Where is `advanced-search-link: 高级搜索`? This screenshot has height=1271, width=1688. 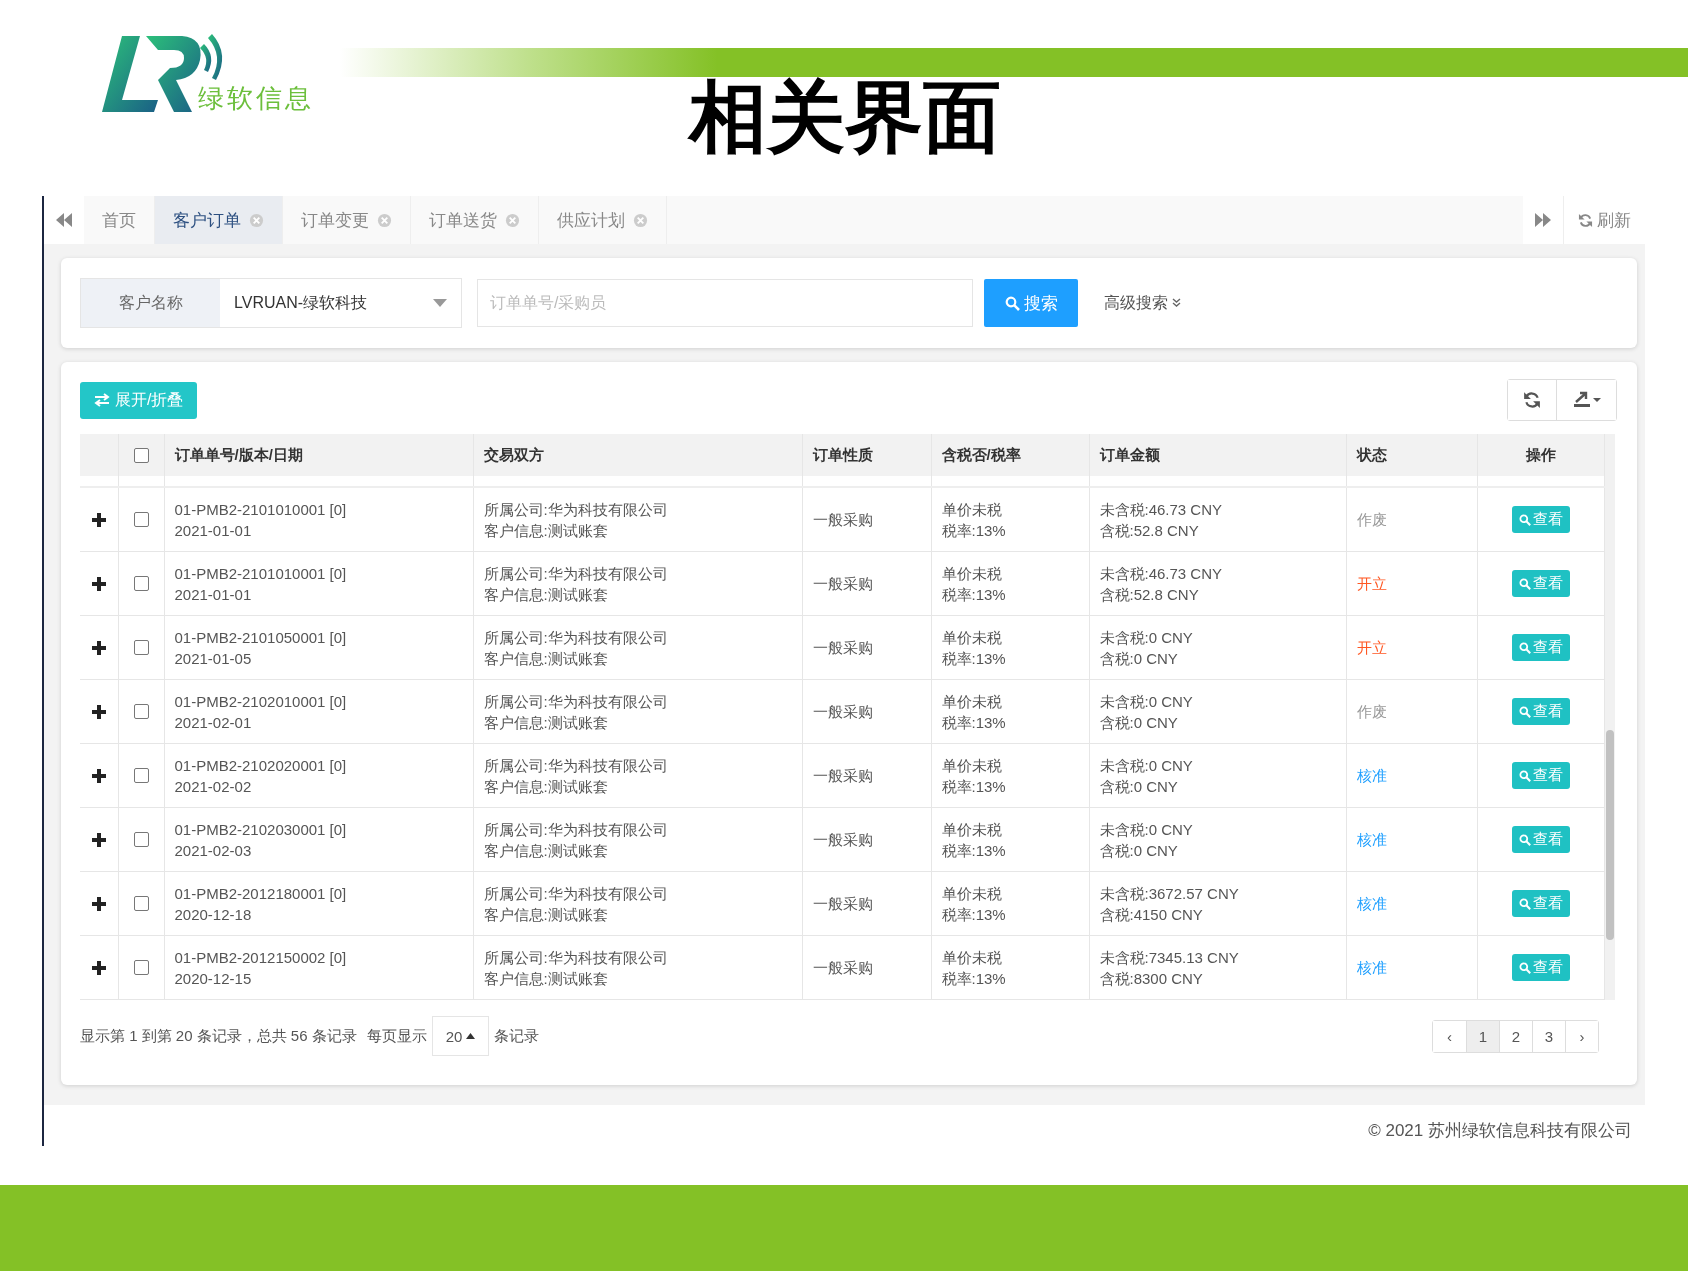 advanced-search-link: 高级搜索 is located at coordinates (1142, 303).